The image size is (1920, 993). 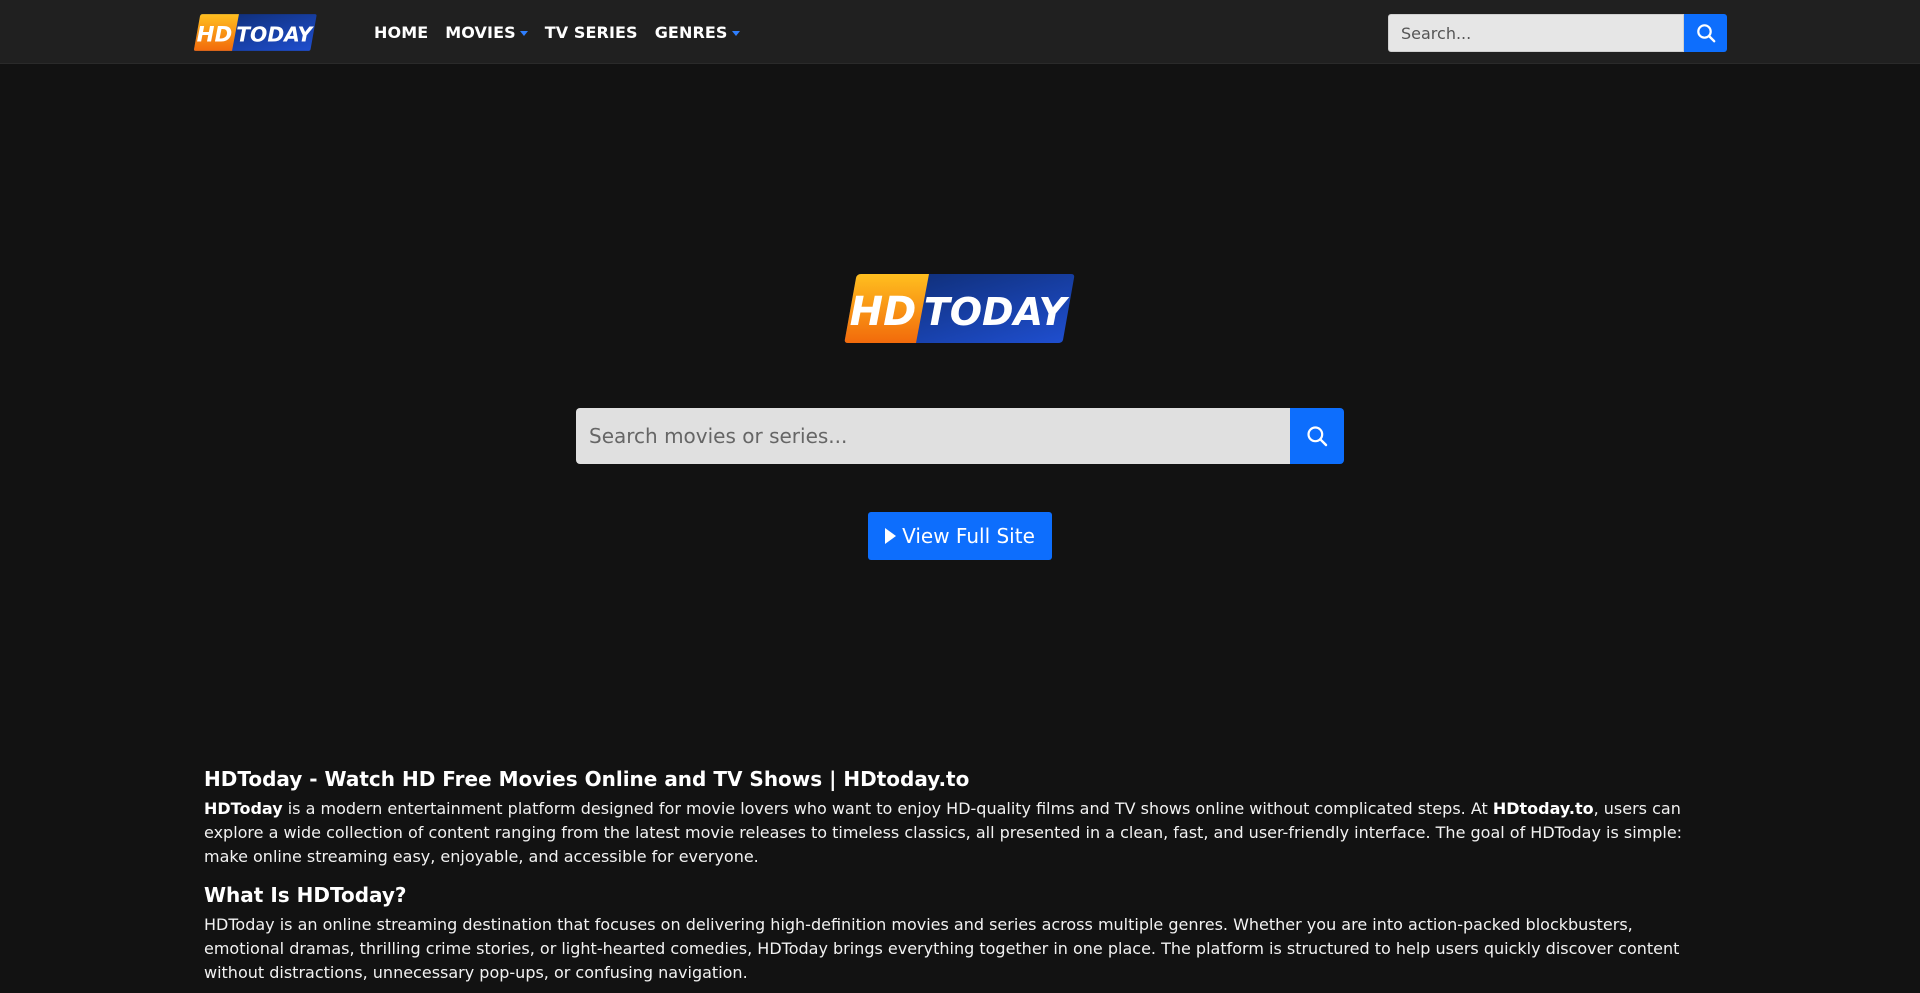 What do you see at coordinates (891, 536) in the screenshot?
I see `play-icon` at bounding box center [891, 536].